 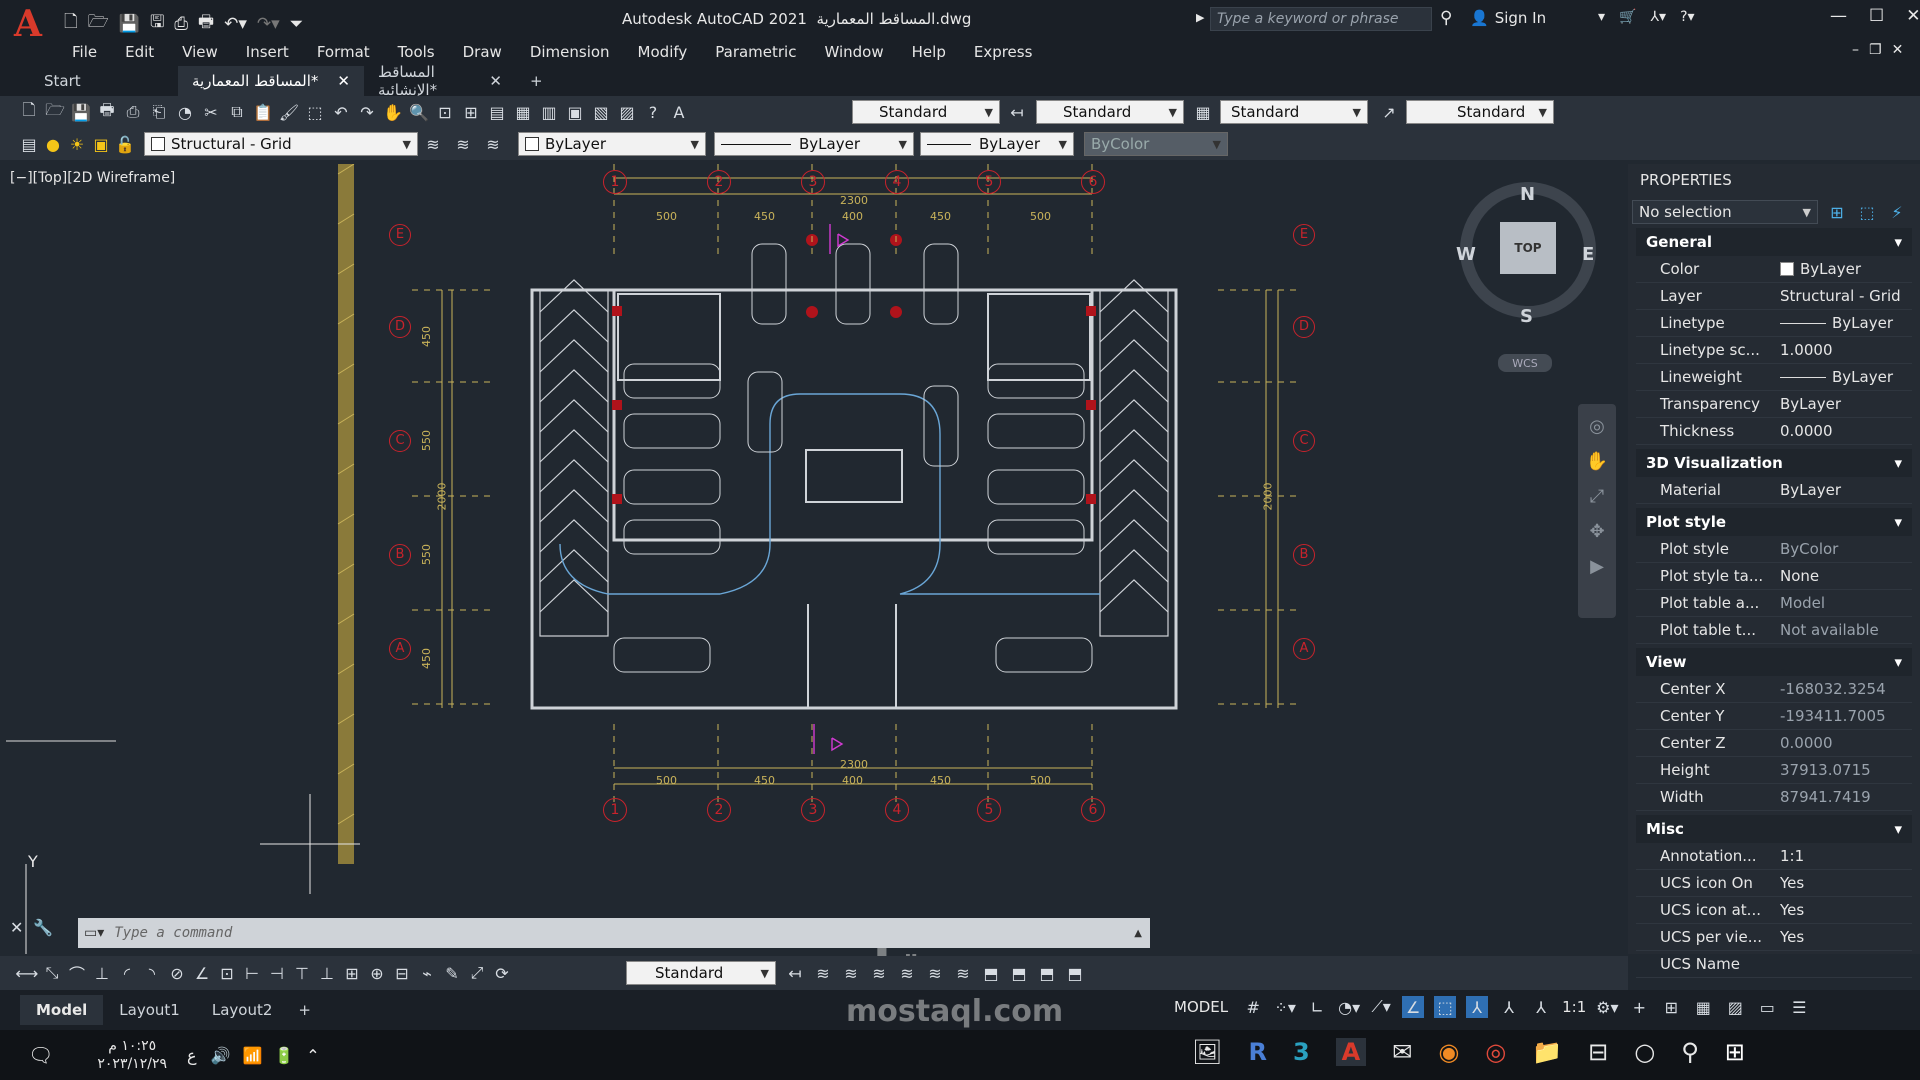 What do you see at coordinates (289, 112) in the screenshot?
I see `match-icon: 🖌` at bounding box center [289, 112].